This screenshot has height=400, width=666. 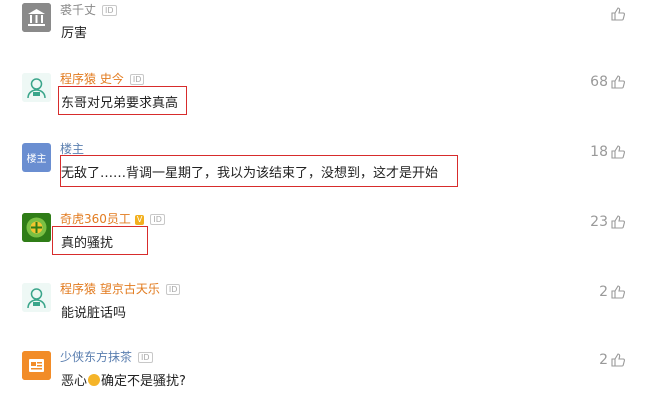 I want to click on vip-badge: V, so click(x=139, y=219).